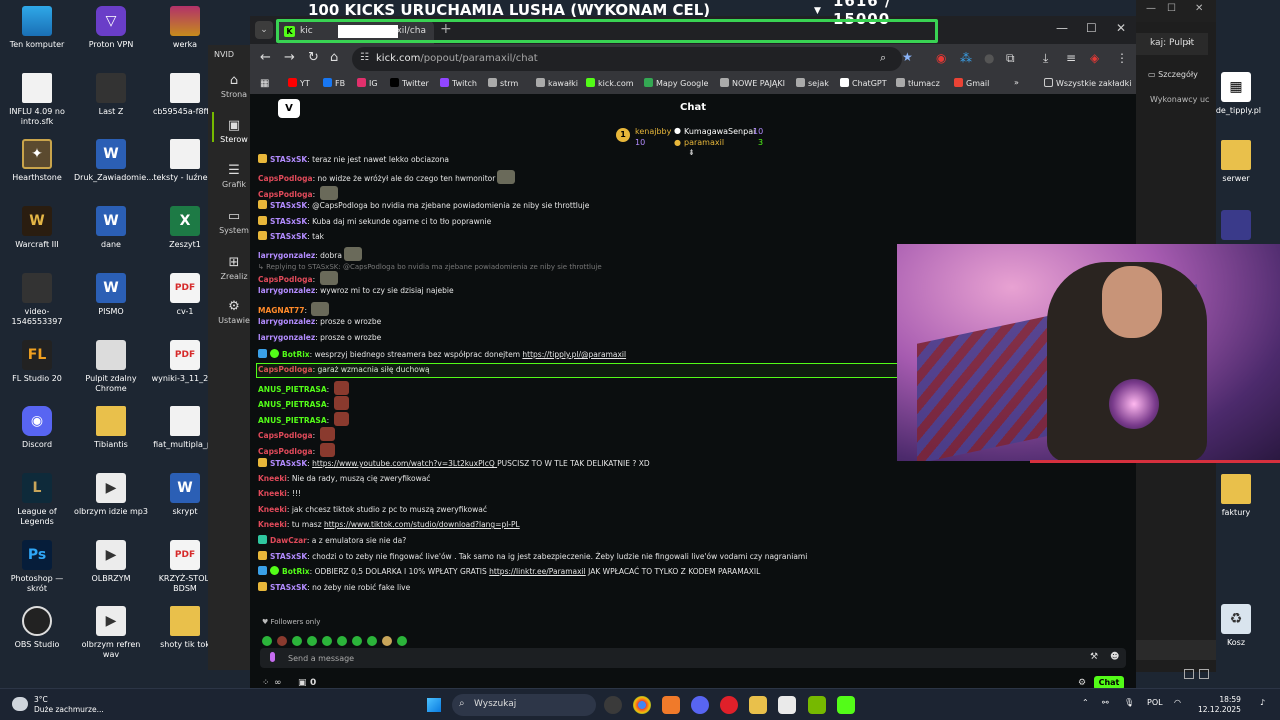  What do you see at coordinates (642, 705) in the screenshot?
I see `chrome-taskbar-icon` at bounding box center [642, 705].